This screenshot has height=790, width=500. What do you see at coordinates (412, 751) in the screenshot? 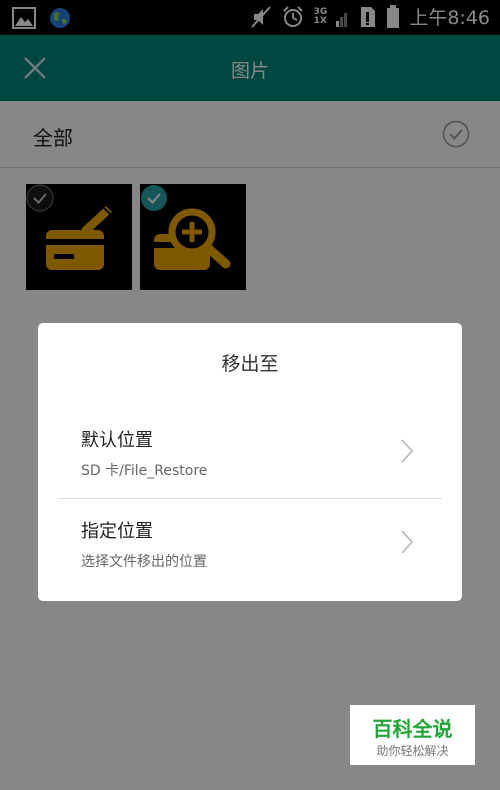
I see `watermark-subtitle: 助你轻松解决` at bounding box center [412, 751].